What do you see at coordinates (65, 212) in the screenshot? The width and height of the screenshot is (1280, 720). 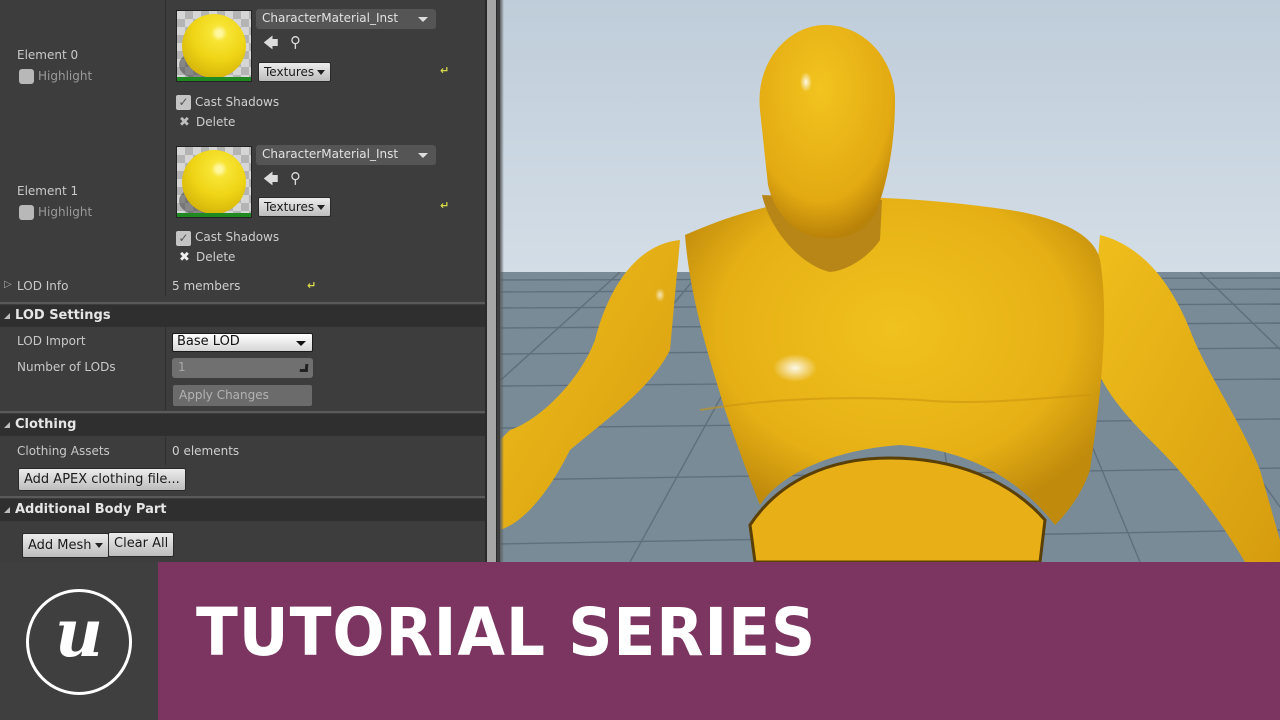 I see `element-1-highlight-label: Highlight` at bounding box center [65, 212].